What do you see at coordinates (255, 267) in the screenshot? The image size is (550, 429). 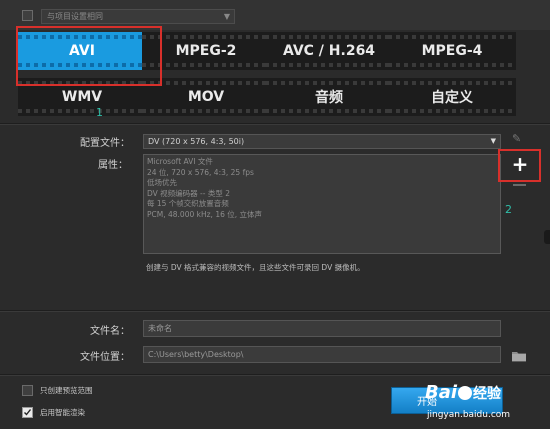 I see `format-description: 创建与 DV 格式兼容的视频文件，且这些文件可录回 DV 摄像机。` at bounding box center [255, 267].